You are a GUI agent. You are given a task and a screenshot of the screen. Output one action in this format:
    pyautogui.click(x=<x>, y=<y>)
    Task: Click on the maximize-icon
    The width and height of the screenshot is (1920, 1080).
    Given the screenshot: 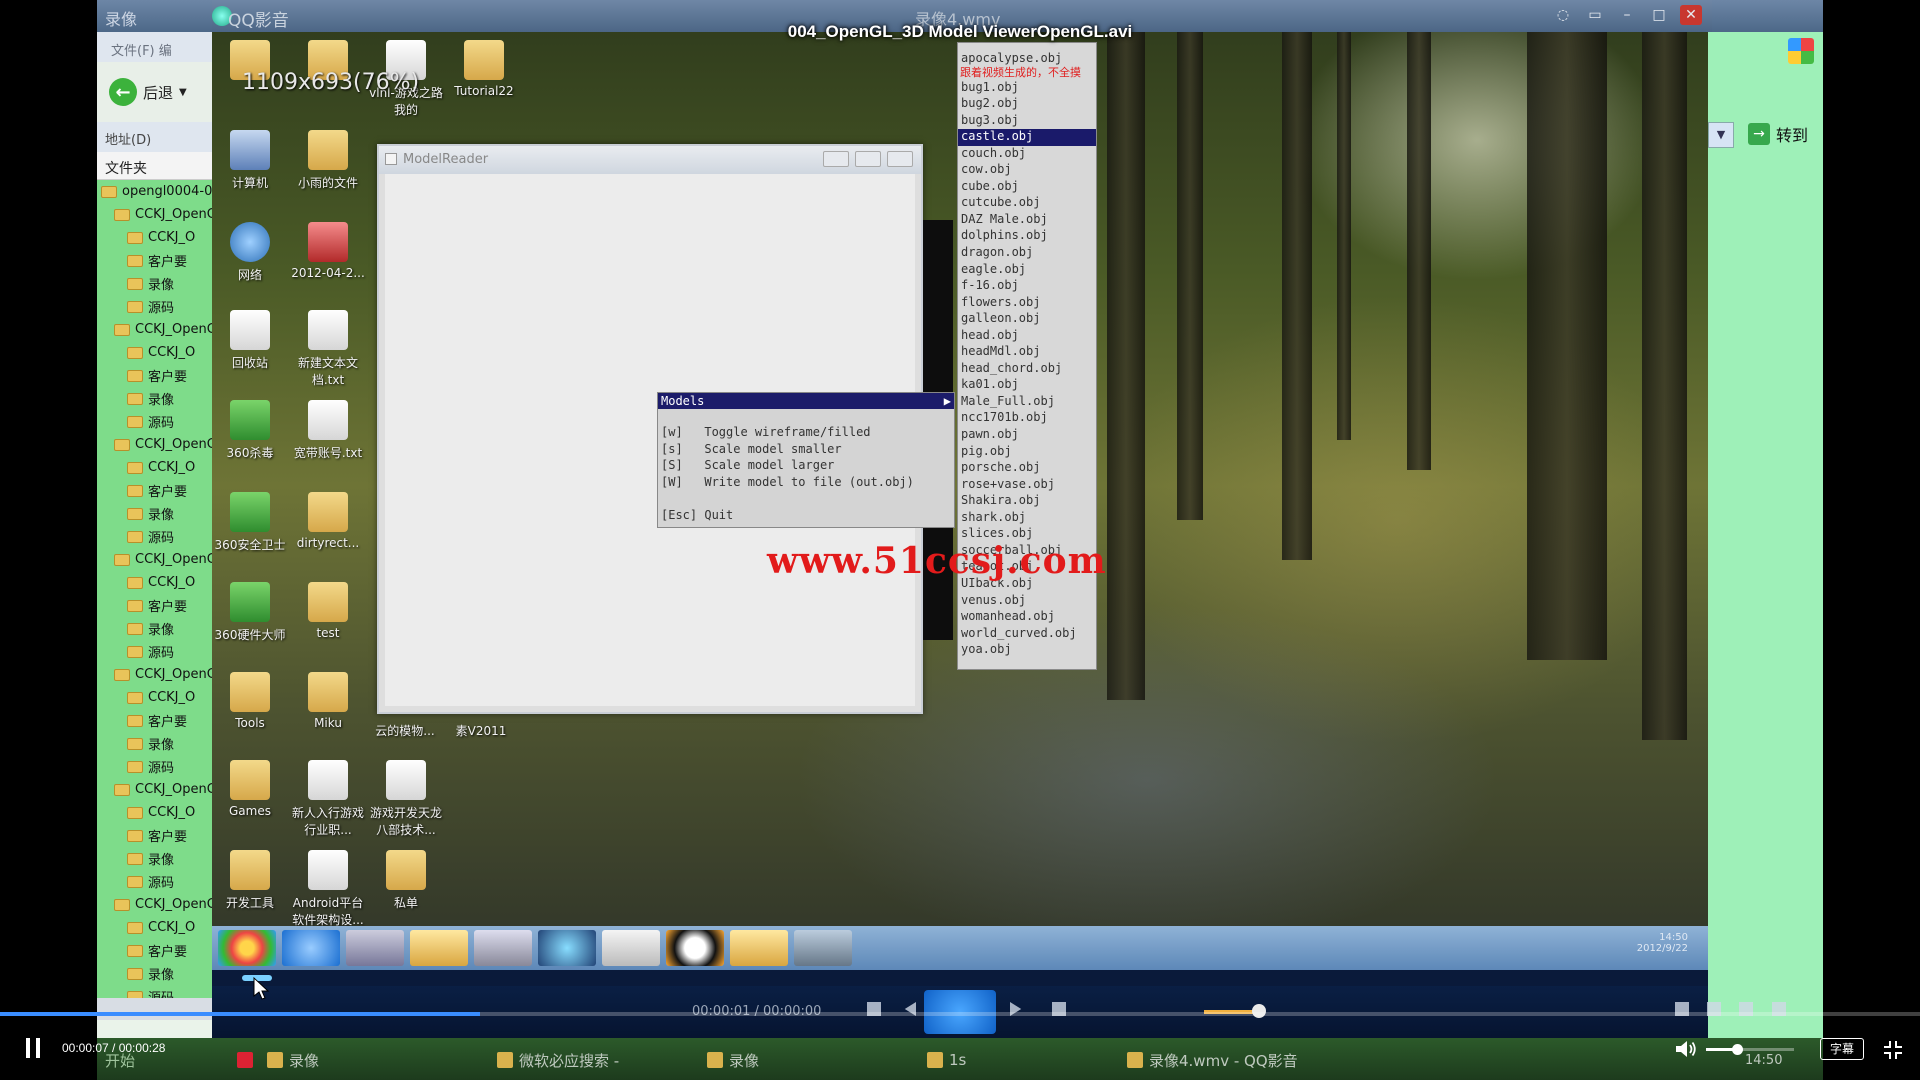 What is the action you would take?
    pyautogui.click(x=868, y=159)
    